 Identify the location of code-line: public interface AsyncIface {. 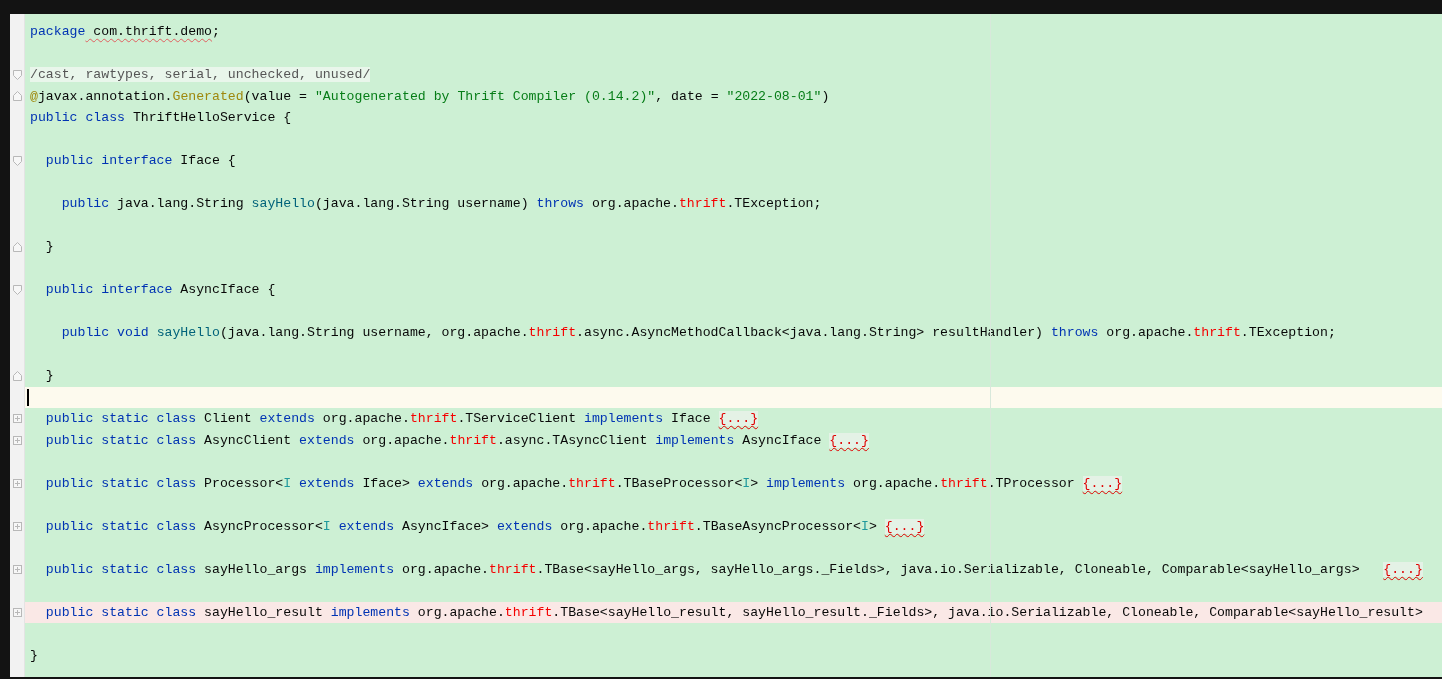
(160, 290).